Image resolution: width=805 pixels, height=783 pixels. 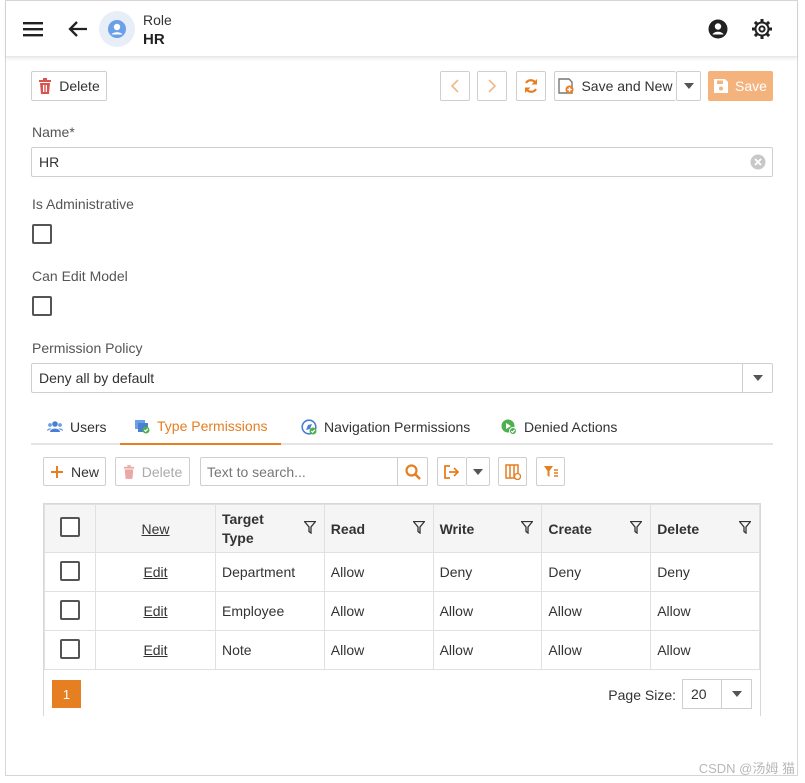 What do you see at coordinates (758, 163) in the screenshot?
I see `clear-input-icon` at bounding box center [758, 163].